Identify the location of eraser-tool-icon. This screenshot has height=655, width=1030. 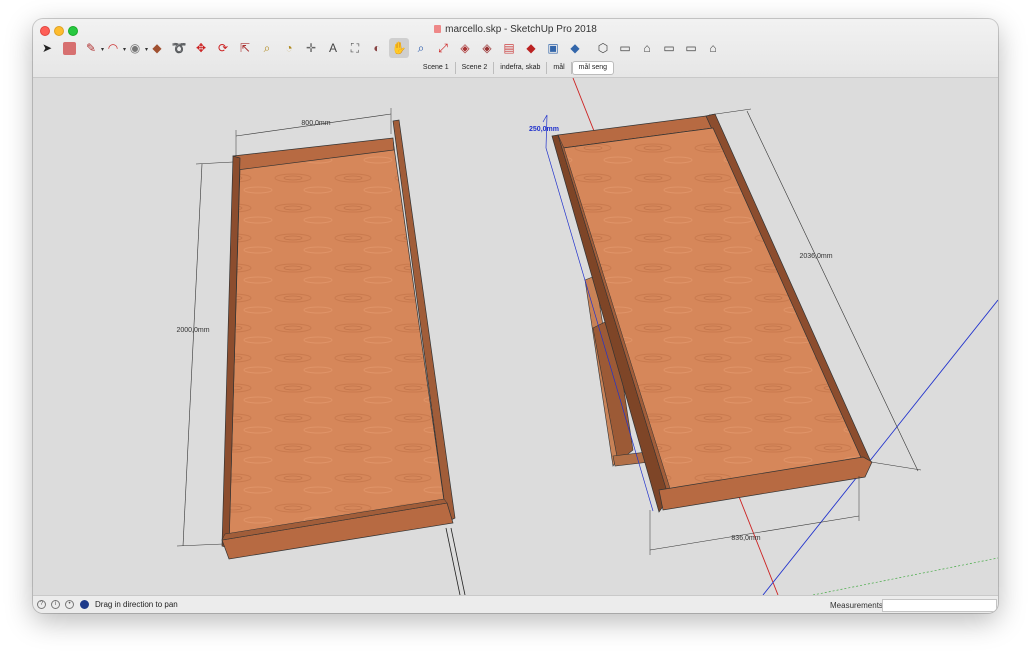
(69, 48).